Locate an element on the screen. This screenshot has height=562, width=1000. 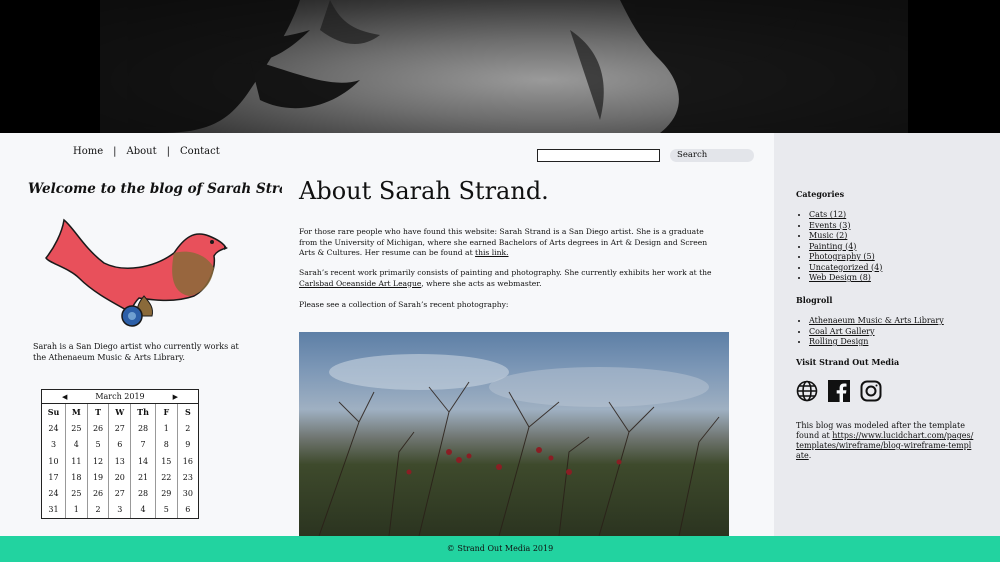
instagram-icon is located at coordinates (871, 391).